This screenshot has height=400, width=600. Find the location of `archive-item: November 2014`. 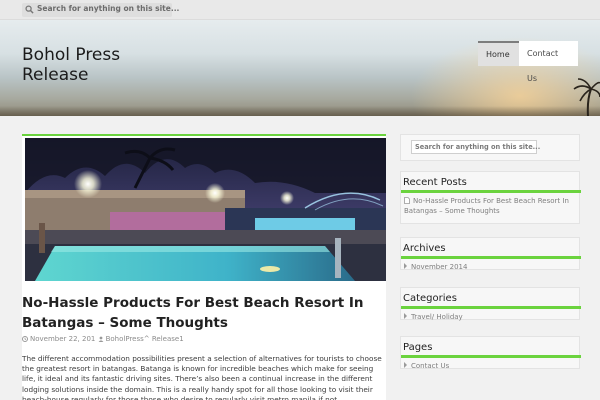

archive-item: November 2014 is located at coordinates (490, 267).